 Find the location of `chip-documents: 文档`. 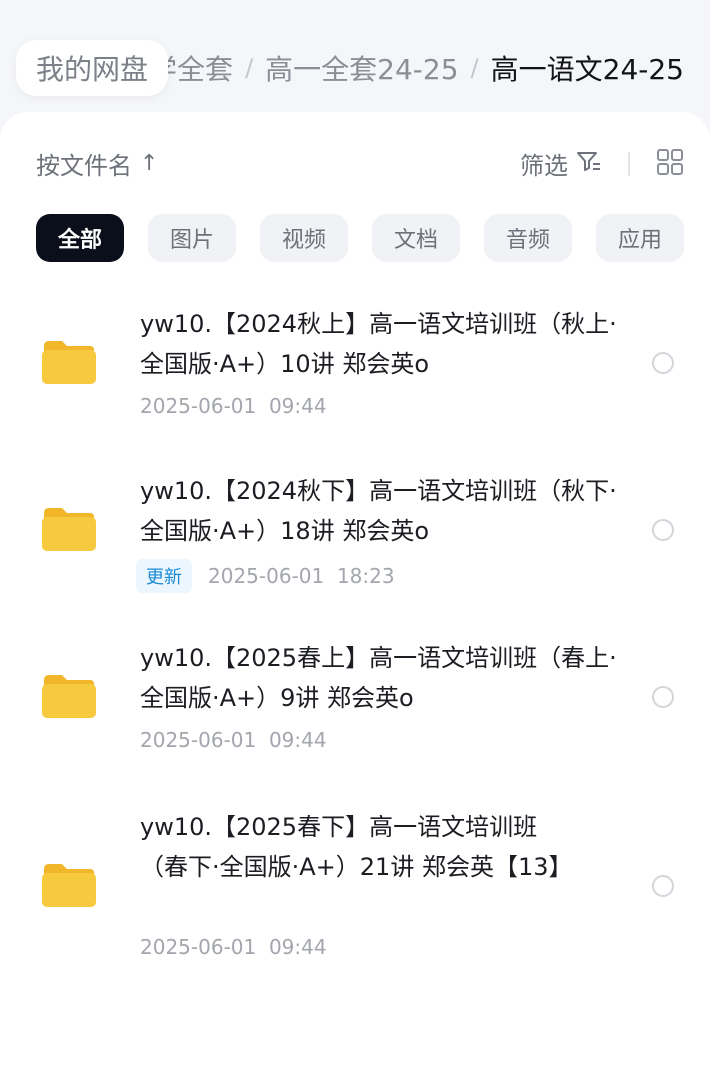

chip-documents: 文档 is located at coordinates (416, 238).